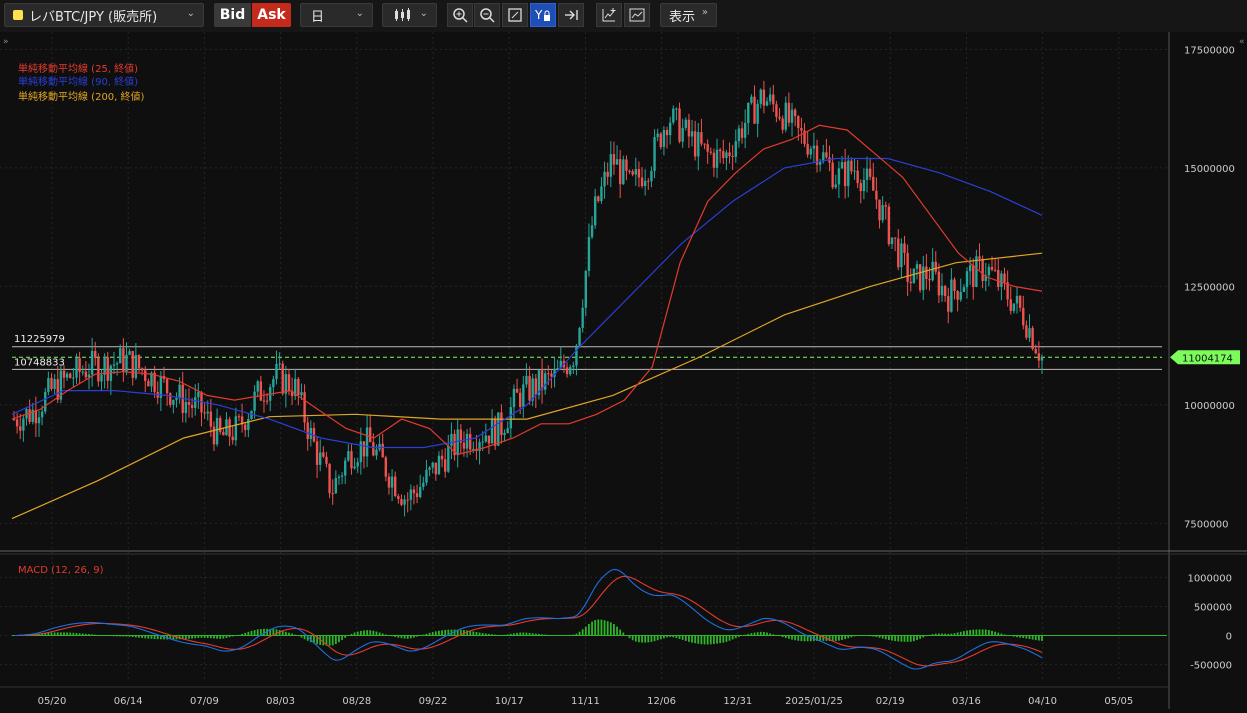 This screenshot has width=1247, height=713. Describe the element at coordinates (1206, 524) in the screenshot. I see `y-tick-label: 7500000` at that location.